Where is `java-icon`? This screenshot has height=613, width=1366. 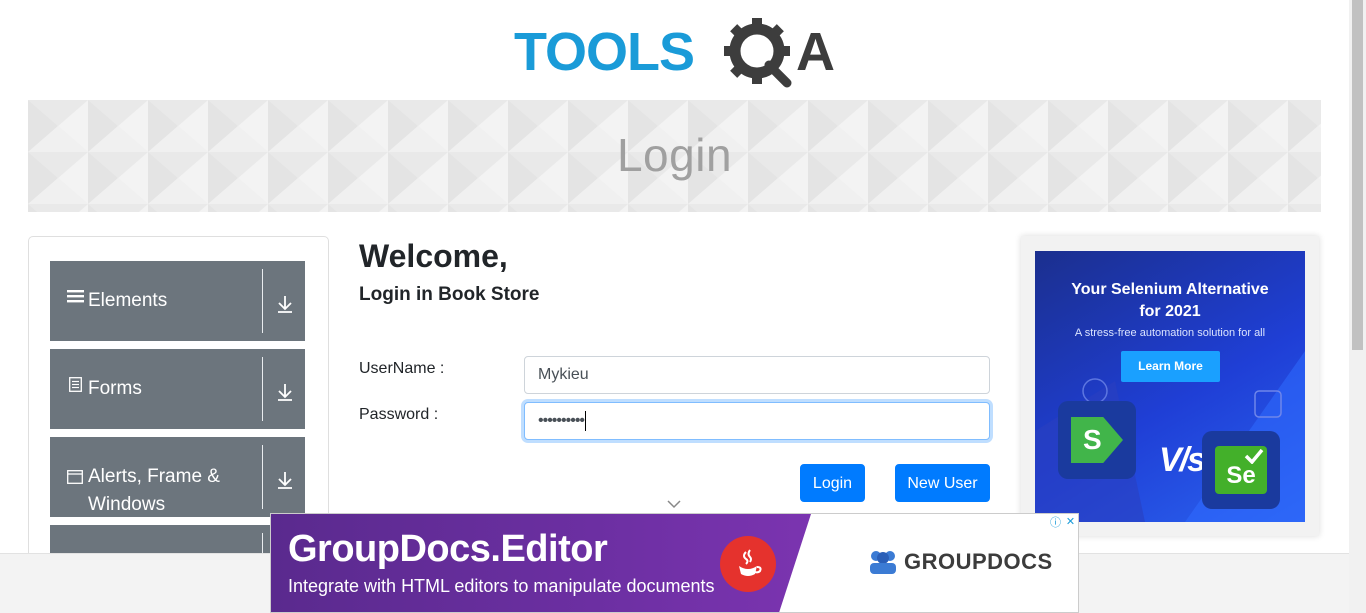 java-icon is located at coordinates (748, 564).